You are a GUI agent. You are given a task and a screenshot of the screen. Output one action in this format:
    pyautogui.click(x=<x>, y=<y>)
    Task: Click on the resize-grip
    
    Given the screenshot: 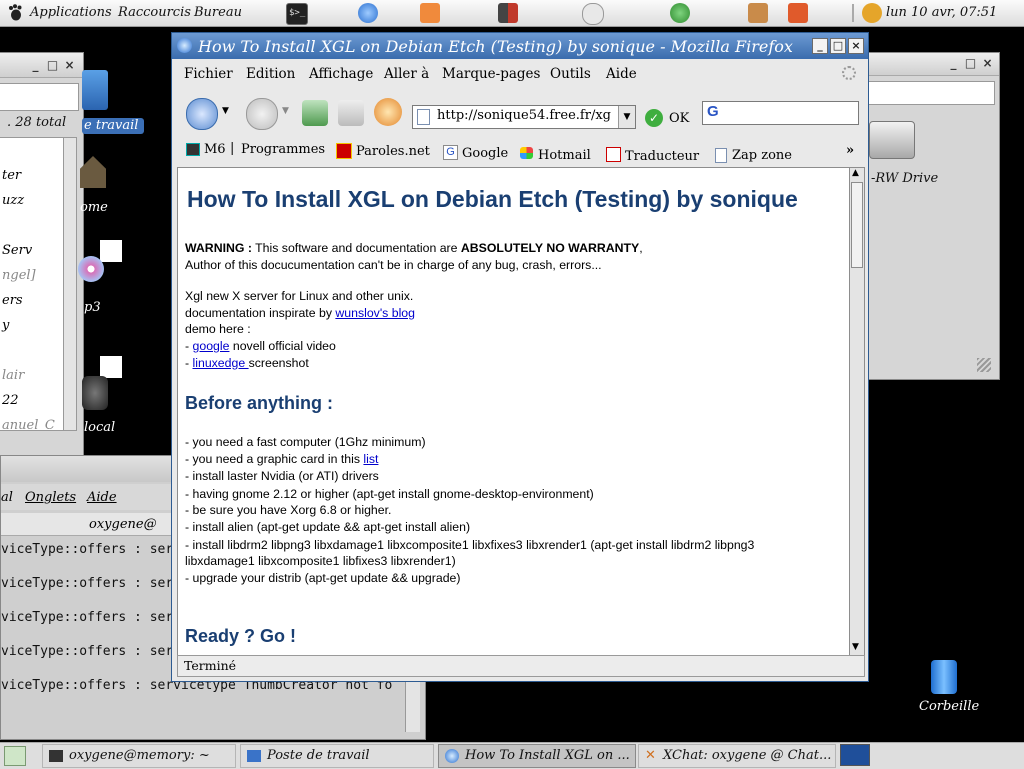 What is the action you would take?
    pyautogui.click(x=984, y=365)
    